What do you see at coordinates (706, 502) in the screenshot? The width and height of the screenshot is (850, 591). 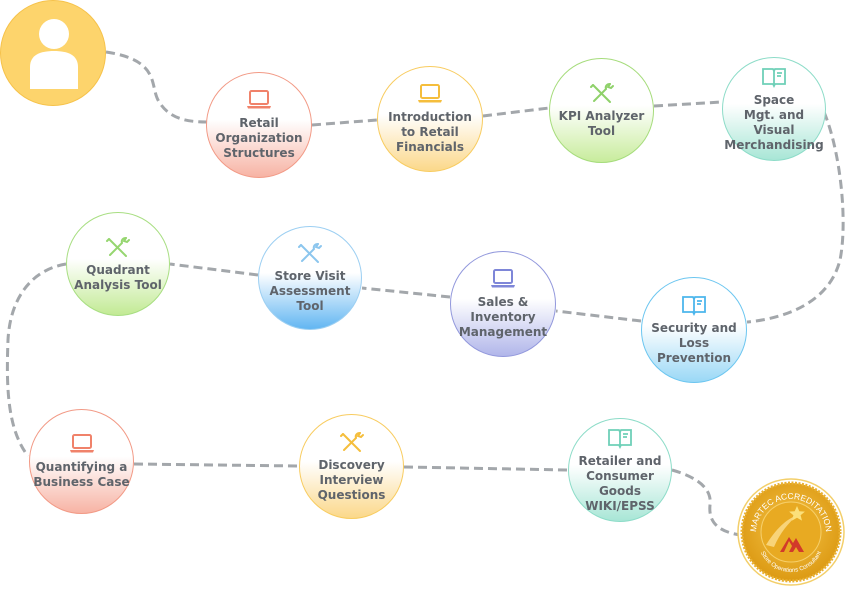 I see `connector-wiki-to-badge` at bounding box center [706, 502].